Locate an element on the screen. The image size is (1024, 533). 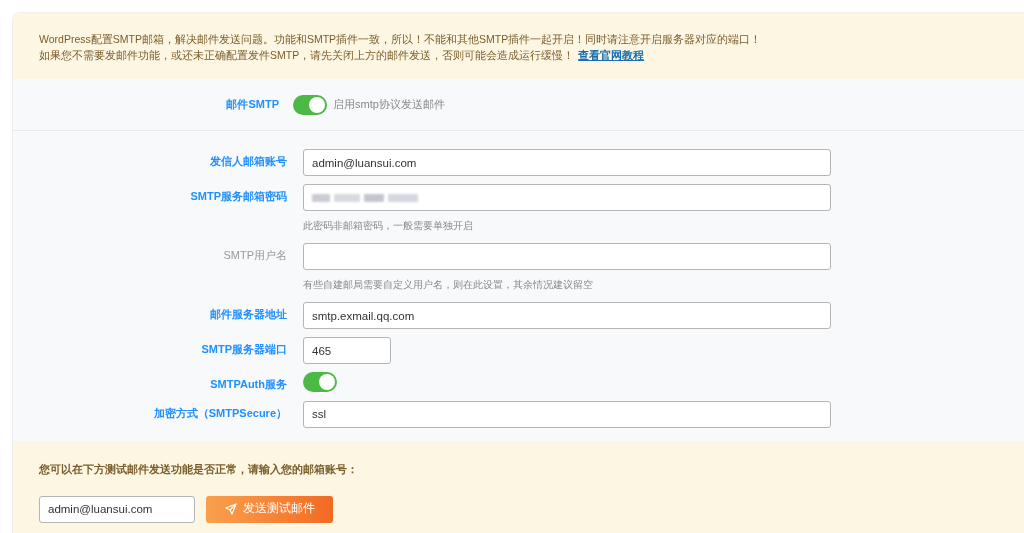
paper-plane-icon is located at coordinates (230, 509).